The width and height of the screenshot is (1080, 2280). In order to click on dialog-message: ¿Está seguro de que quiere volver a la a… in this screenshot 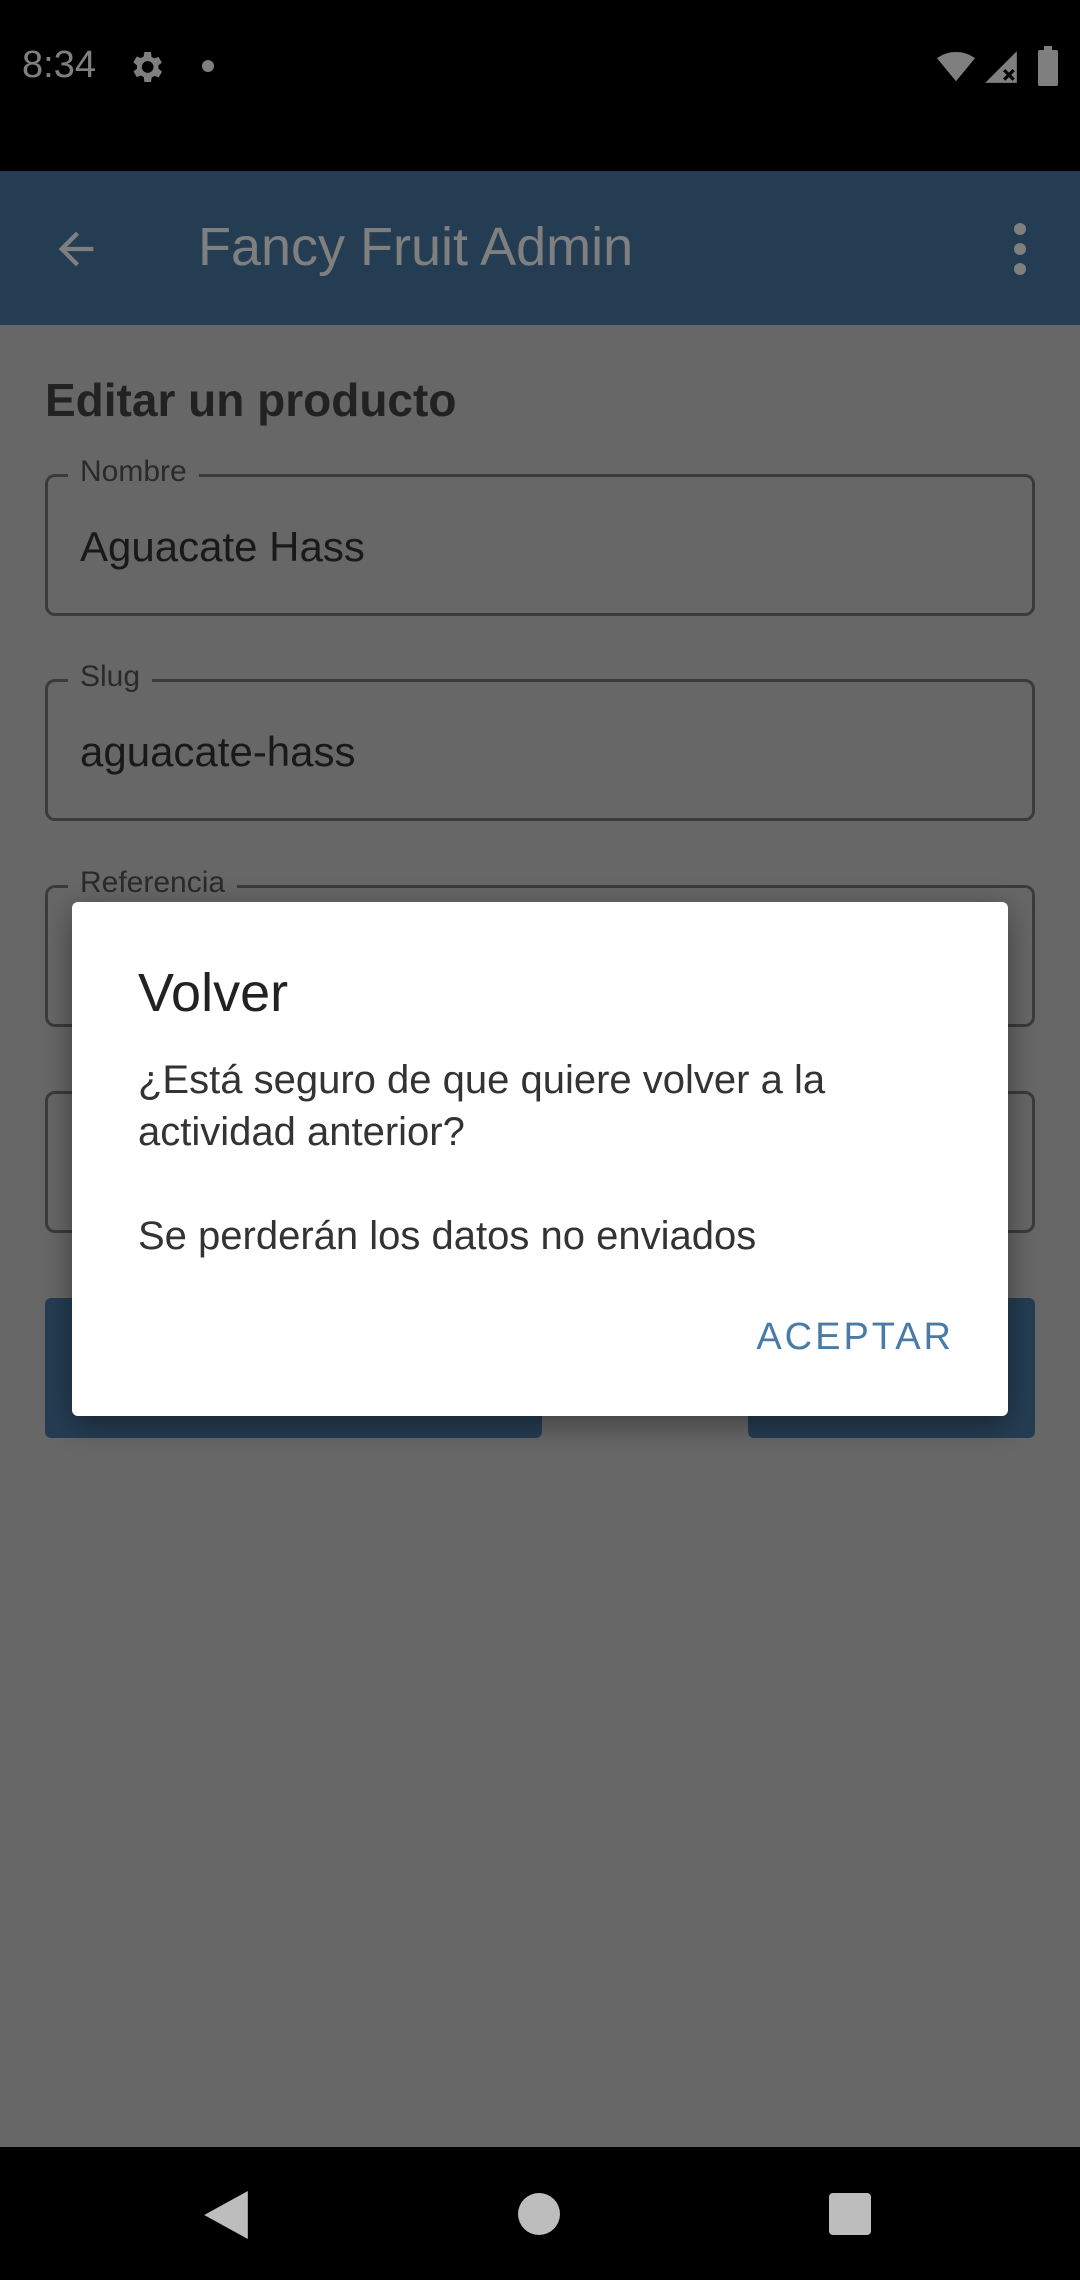, I will do `click(482, 1158)`.